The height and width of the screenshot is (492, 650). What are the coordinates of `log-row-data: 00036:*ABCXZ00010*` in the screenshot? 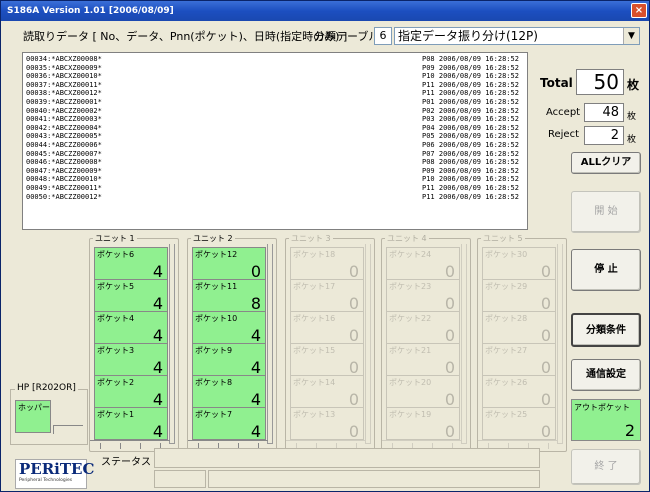 It's located at (64, 76).